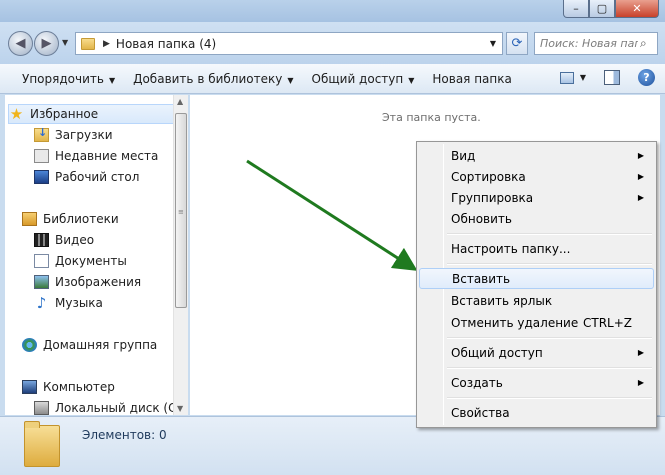 The image size is (665, 475). Describe the element at coordinates (576, 9) in the screenshot. I see `minimize-button: –` at that location.